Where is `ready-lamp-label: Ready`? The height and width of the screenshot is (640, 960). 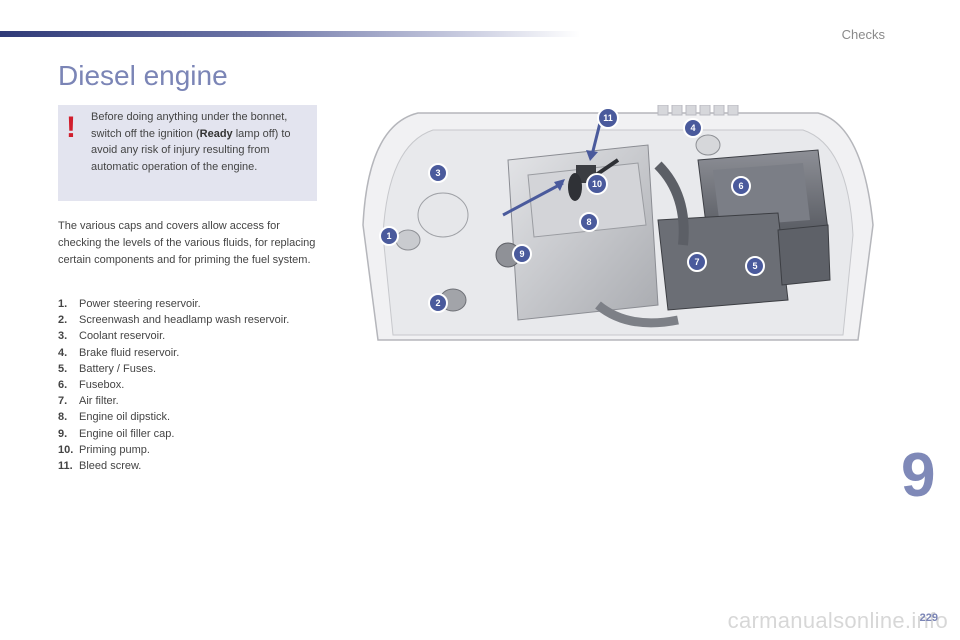
ready-lamp-label: Ready is located at coordinates (216, 133).